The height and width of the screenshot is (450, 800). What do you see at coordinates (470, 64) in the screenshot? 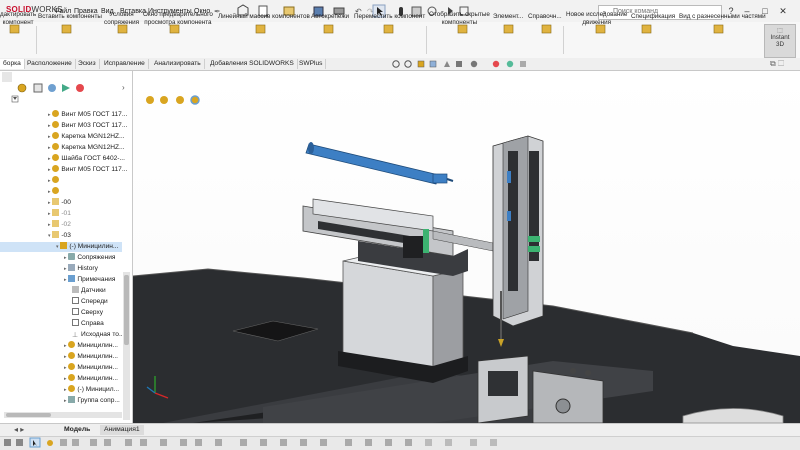
I see `heads-up-view-toolbar` at bounding box center [470, 64].